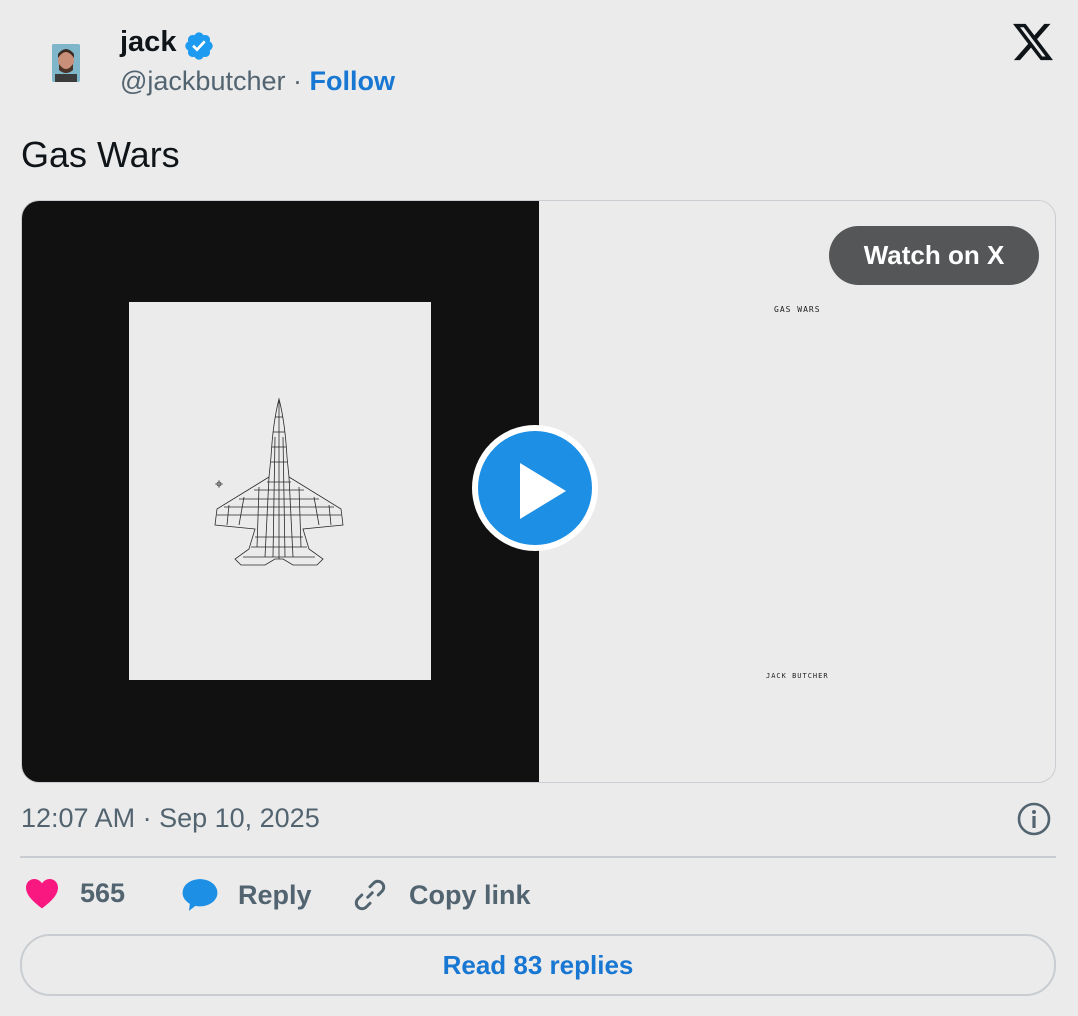 The height and width of the screenshot is (1016, 1078). I want to click on x-logo-icon, so click(1033, 42).